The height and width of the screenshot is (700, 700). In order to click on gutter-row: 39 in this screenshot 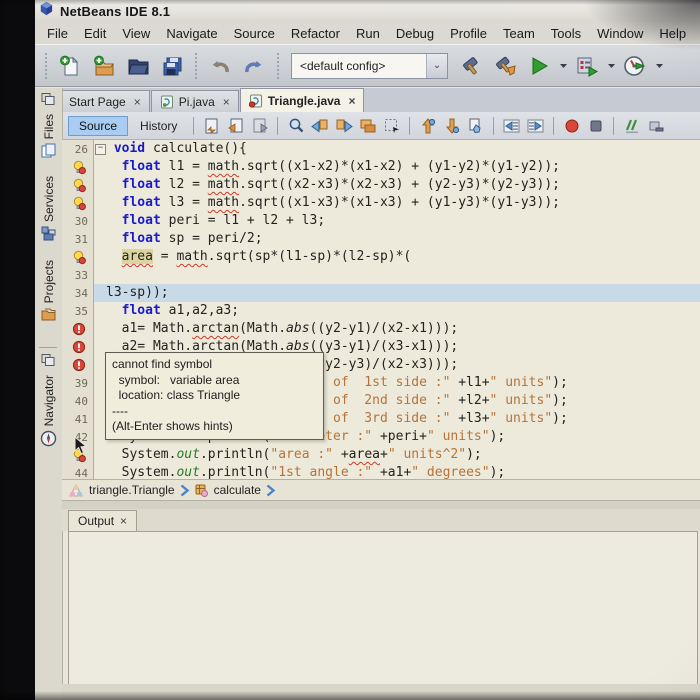, I will do `click(77, 383)`.